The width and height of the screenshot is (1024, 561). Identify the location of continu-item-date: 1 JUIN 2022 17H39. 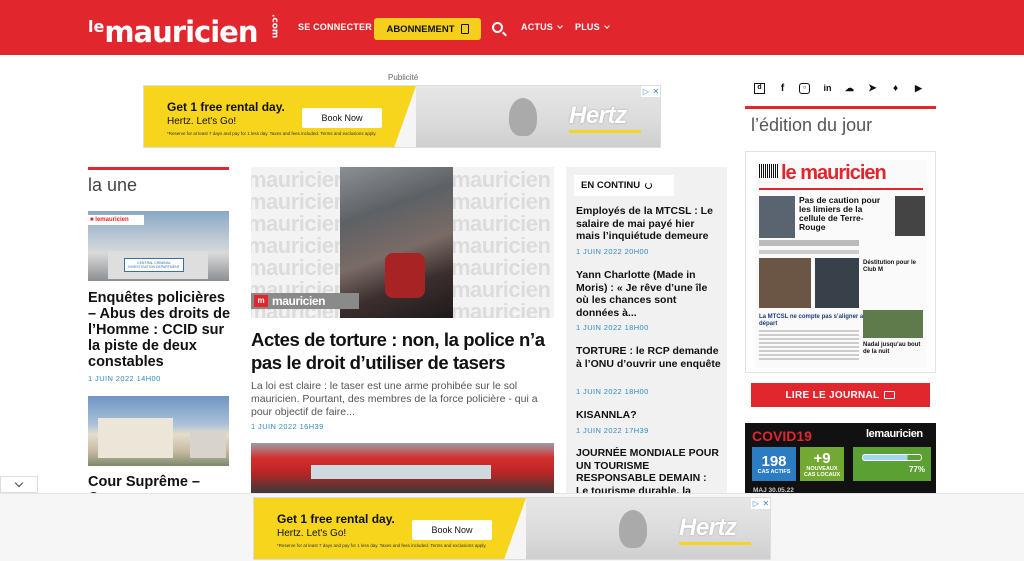
(612, 430).